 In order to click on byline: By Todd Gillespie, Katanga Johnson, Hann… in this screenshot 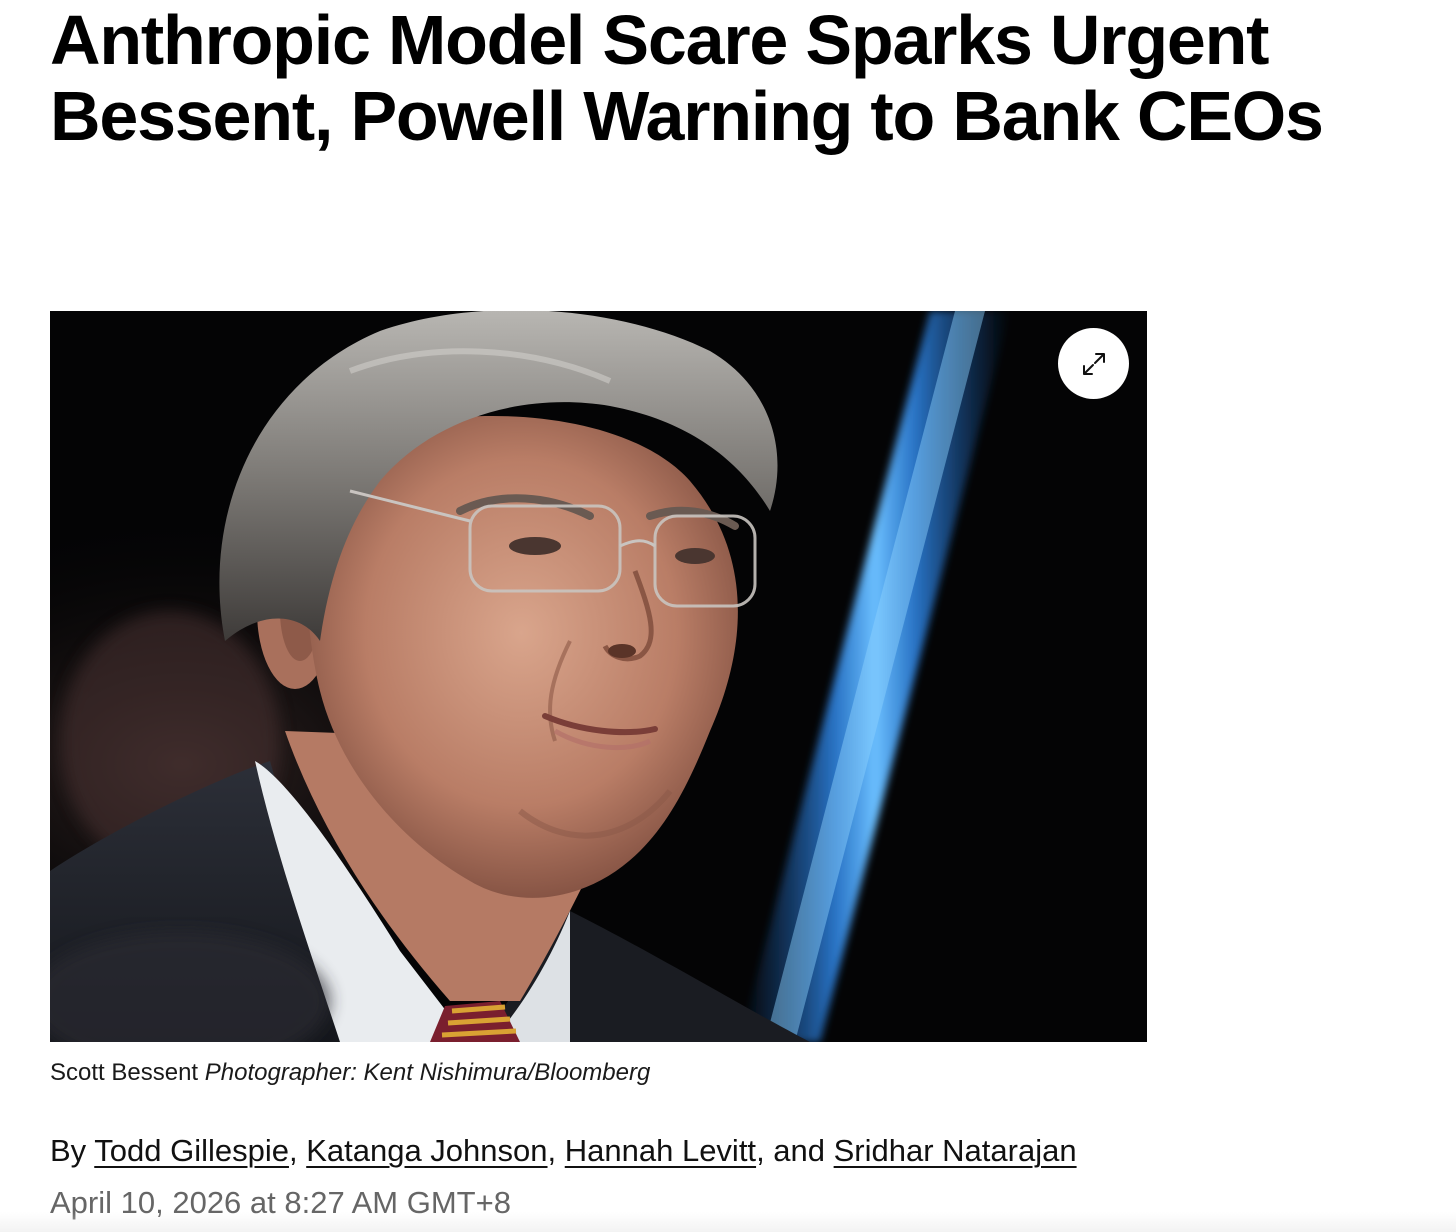, I will do `click(563, 1151)`.